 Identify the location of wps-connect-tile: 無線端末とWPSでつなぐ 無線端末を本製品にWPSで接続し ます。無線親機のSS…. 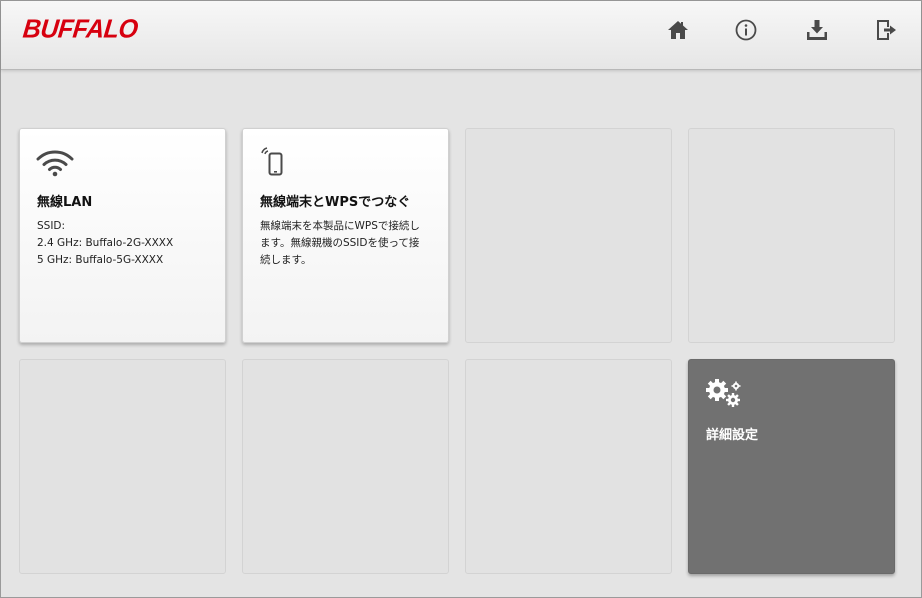
(345, 235).